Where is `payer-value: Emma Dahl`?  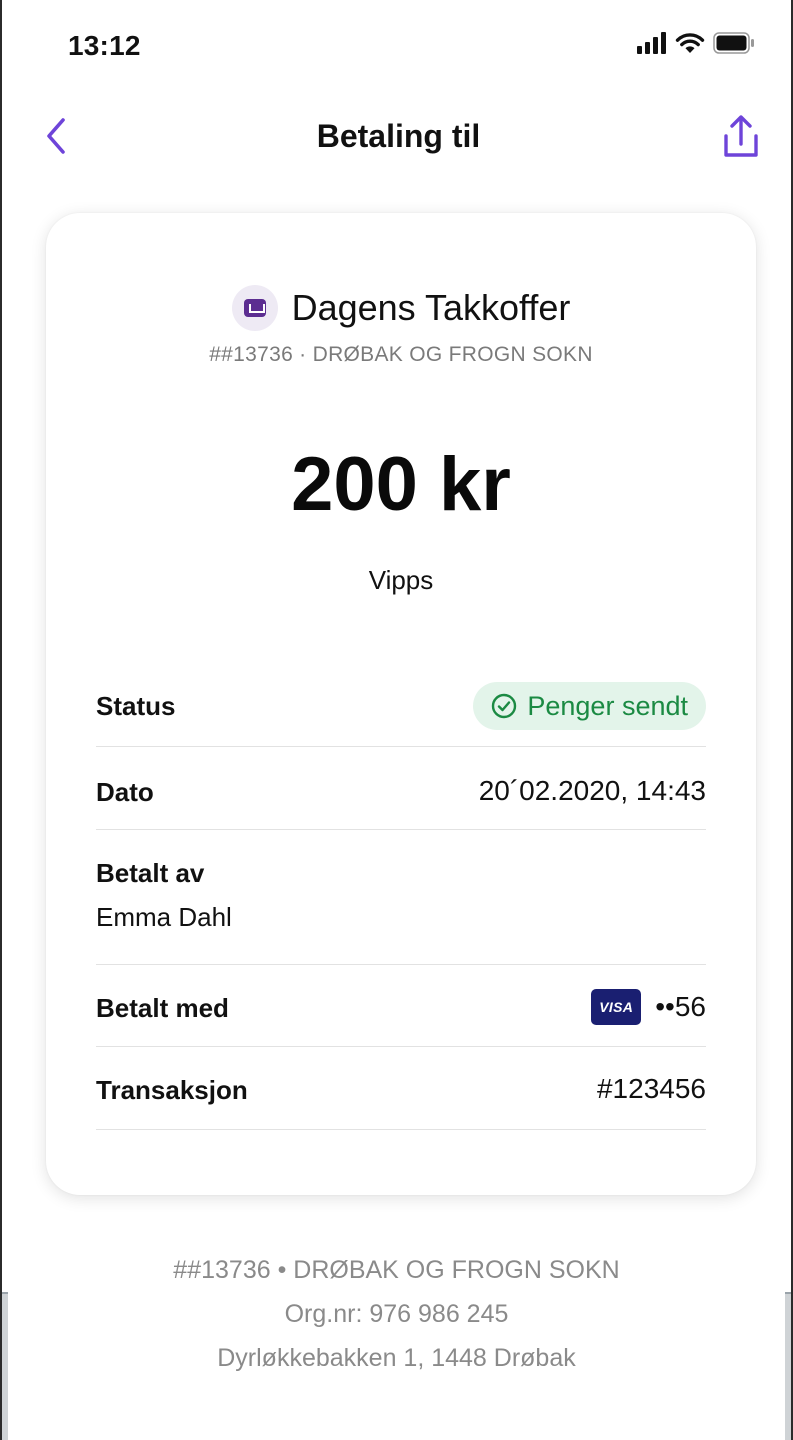
payer-value: Emma Dahl is located at coordinates (164, 917).